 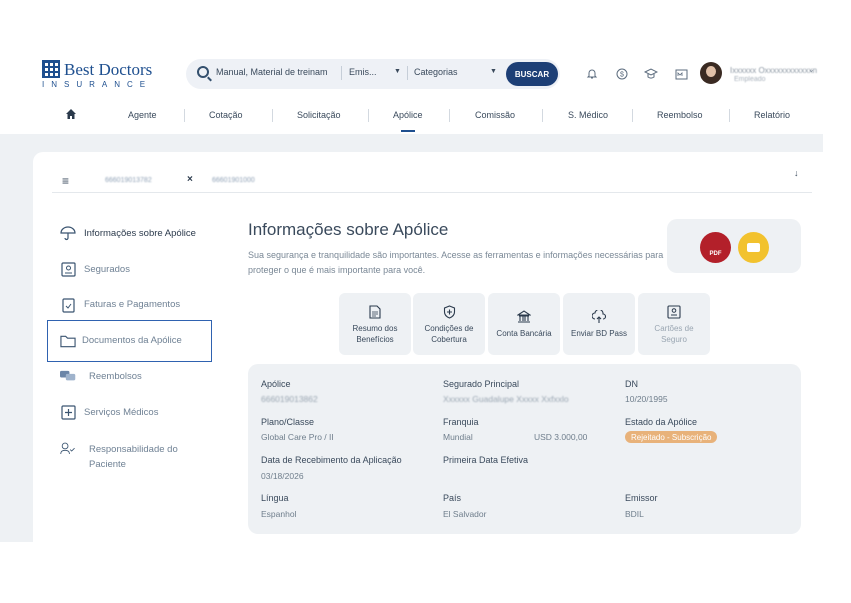 I want to click on field-value-apolice: 666019013862, so click(x=289, y=399).